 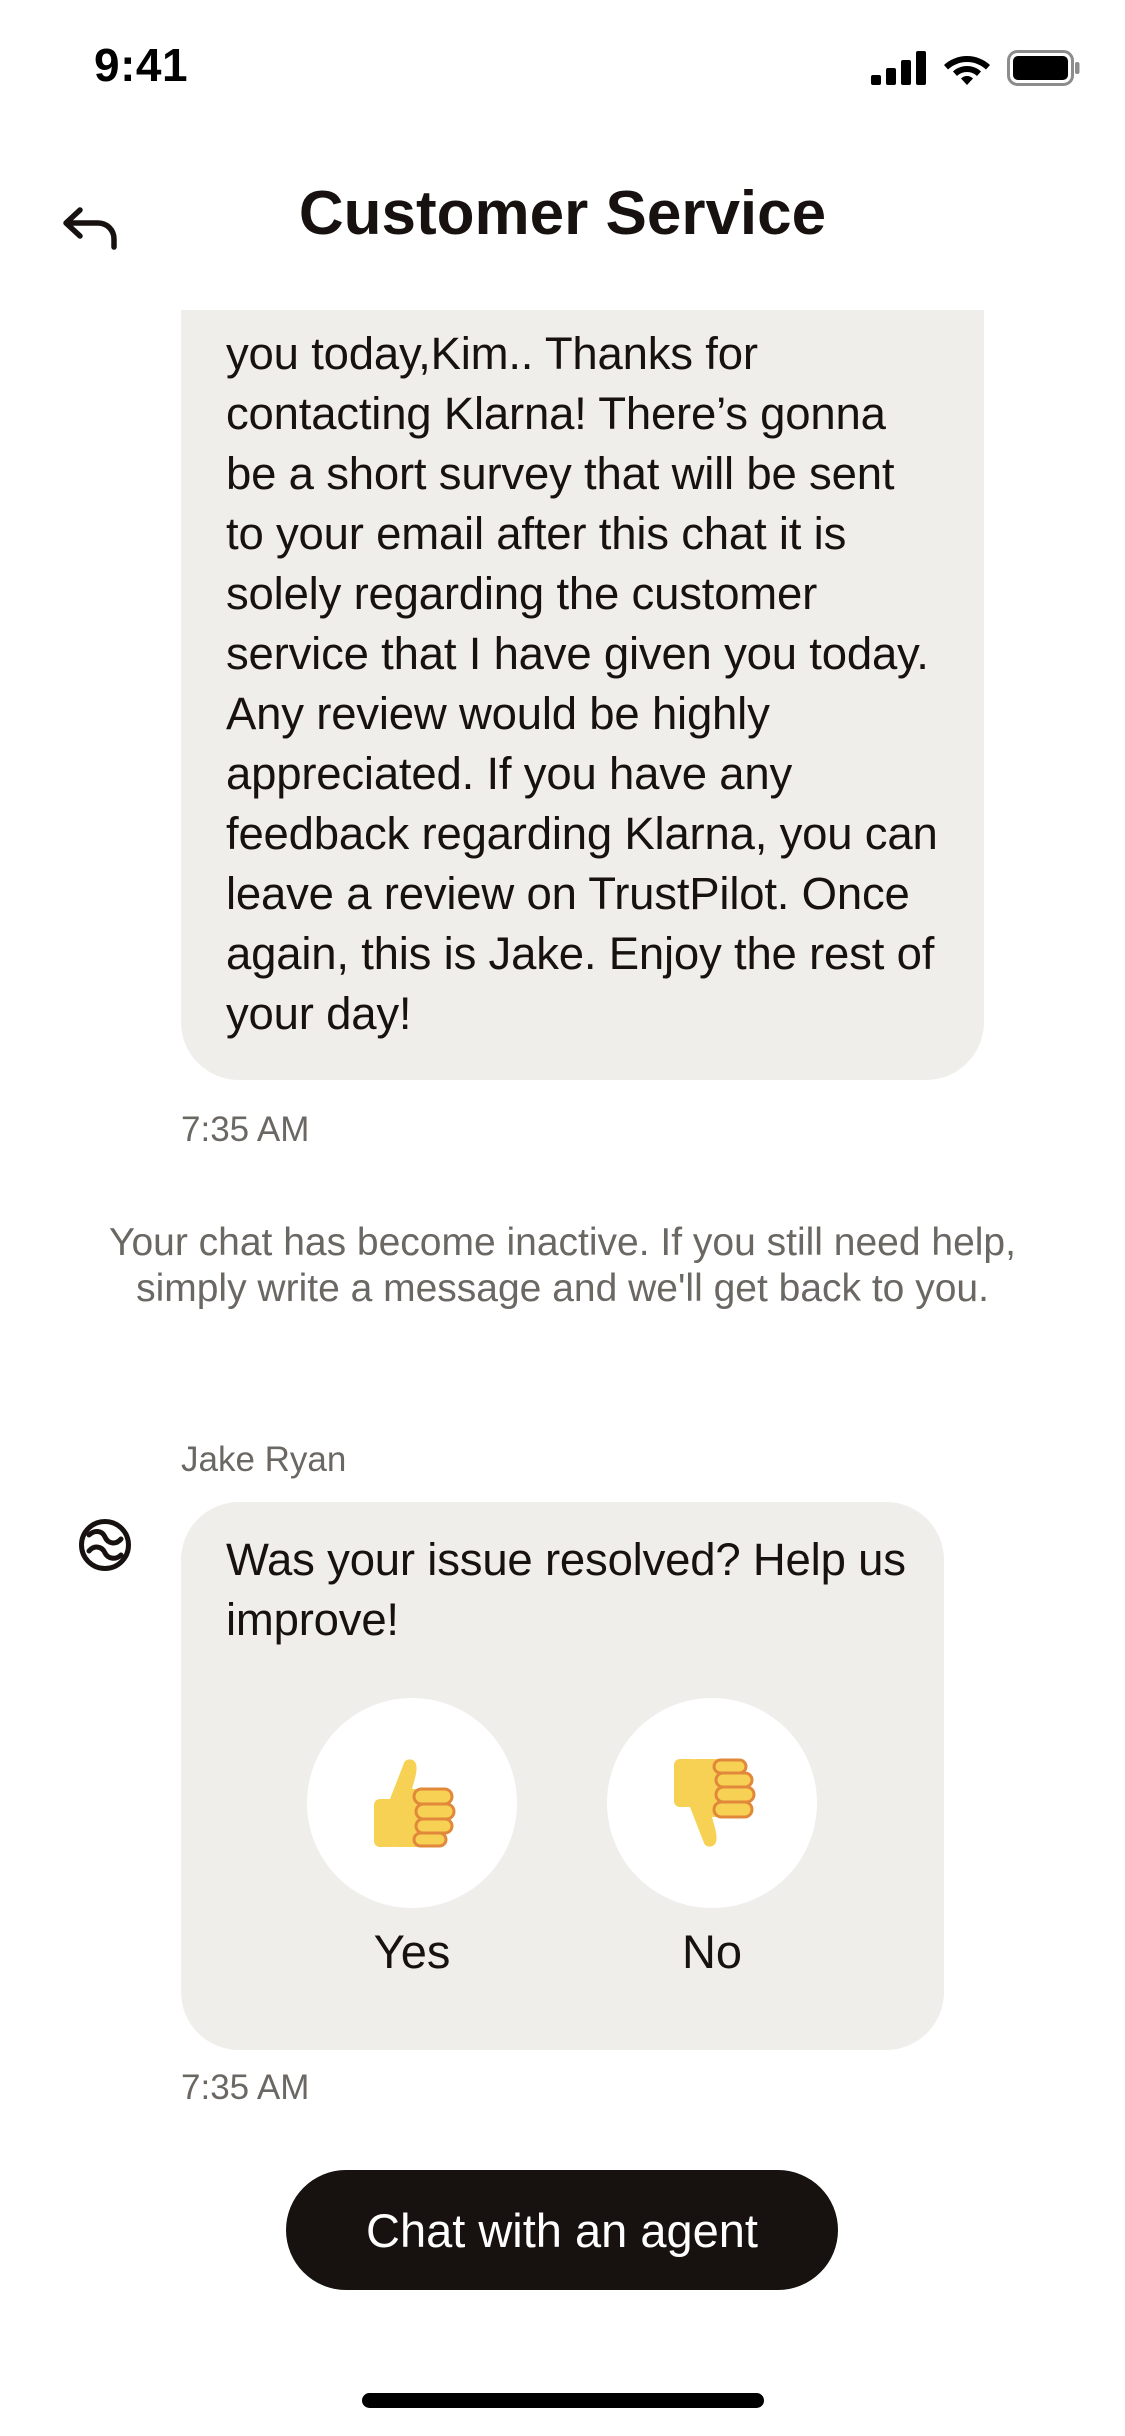 I want to click on sender-name: Jake Ryan, so click(x=264, y=1459).